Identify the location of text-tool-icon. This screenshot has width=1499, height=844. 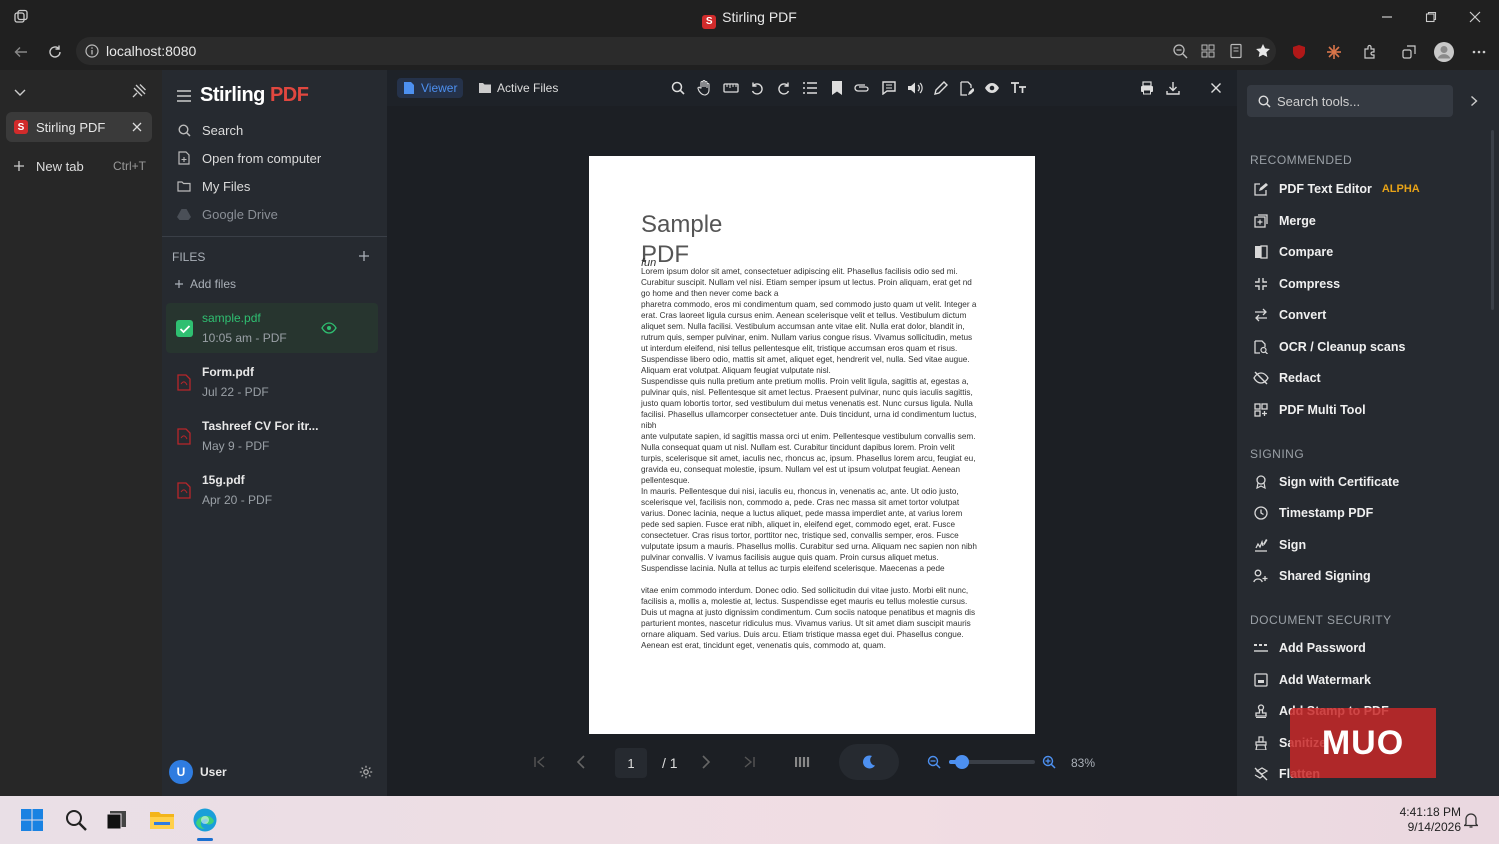
(1019, 88).